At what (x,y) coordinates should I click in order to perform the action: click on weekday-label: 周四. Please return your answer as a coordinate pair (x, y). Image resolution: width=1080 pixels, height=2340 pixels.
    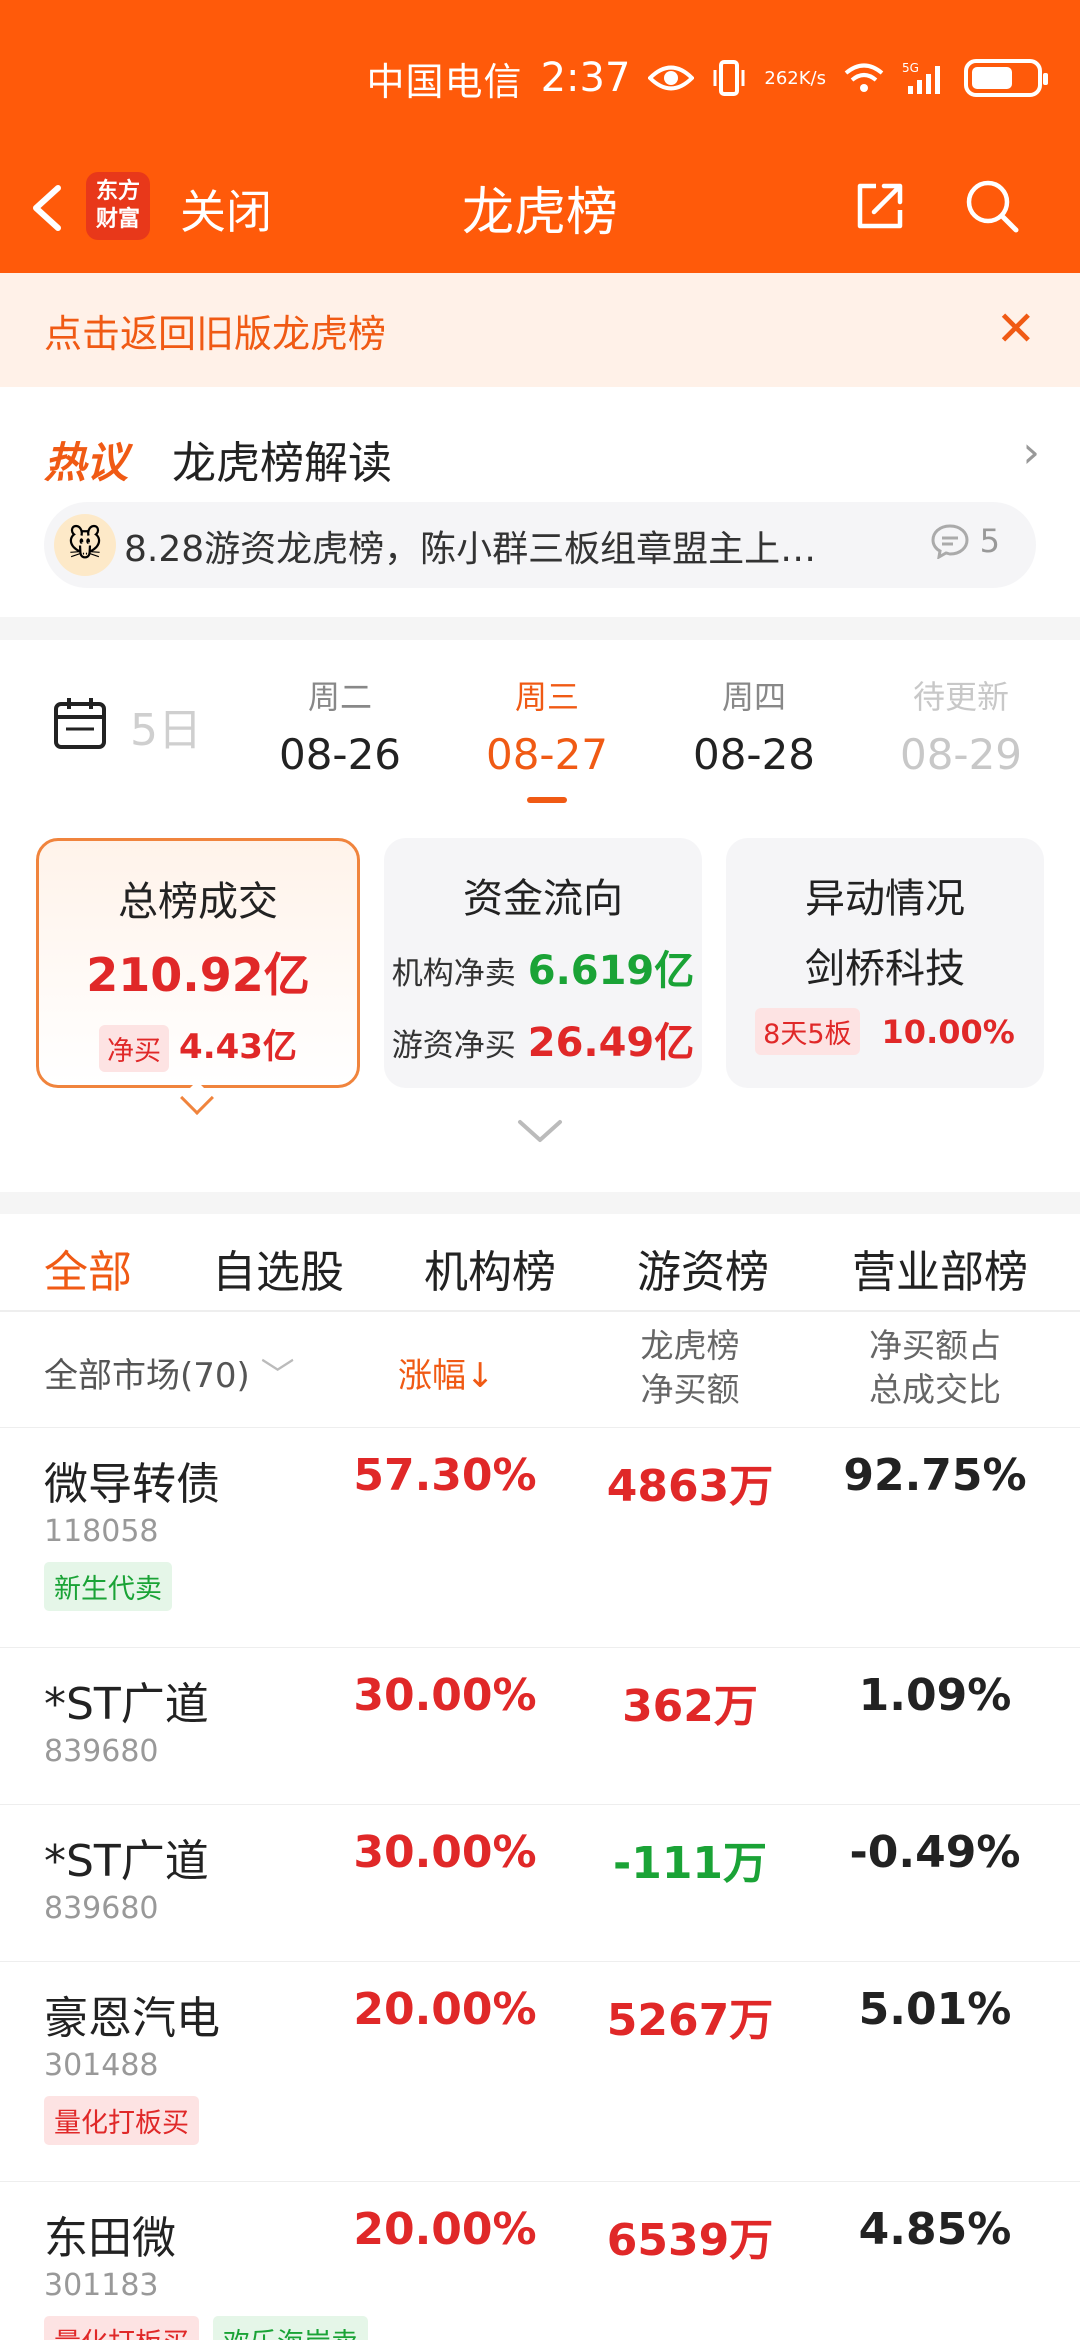
    Looking at the image, I should click on (753, 697).